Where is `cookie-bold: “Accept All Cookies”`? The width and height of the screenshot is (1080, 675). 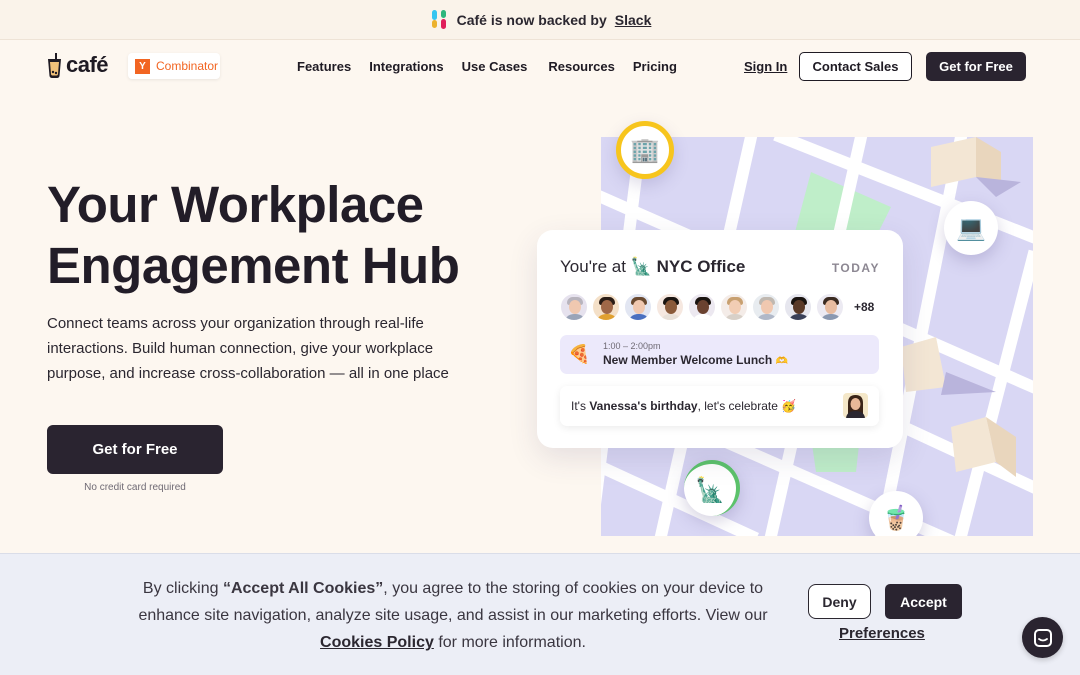
cookie-bold: “Accept All Cookies” is located at coordinates (303, 588).